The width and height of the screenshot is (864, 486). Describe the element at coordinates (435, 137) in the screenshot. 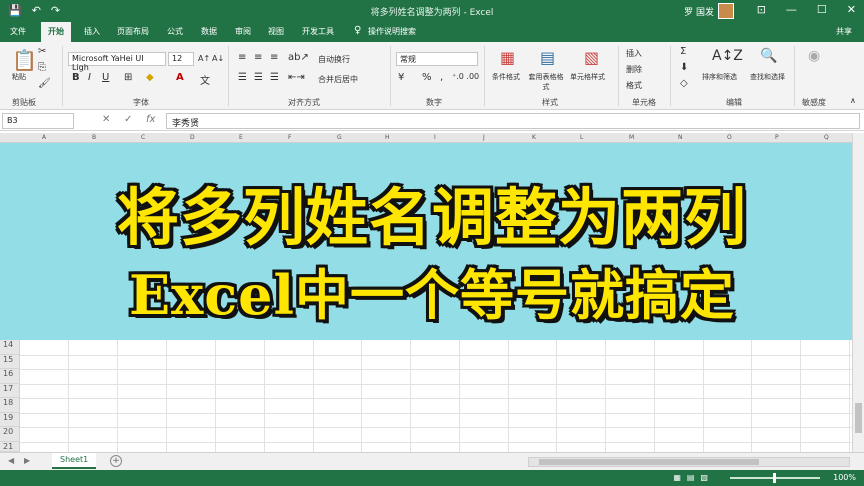

I see `column-header: I` at that location.